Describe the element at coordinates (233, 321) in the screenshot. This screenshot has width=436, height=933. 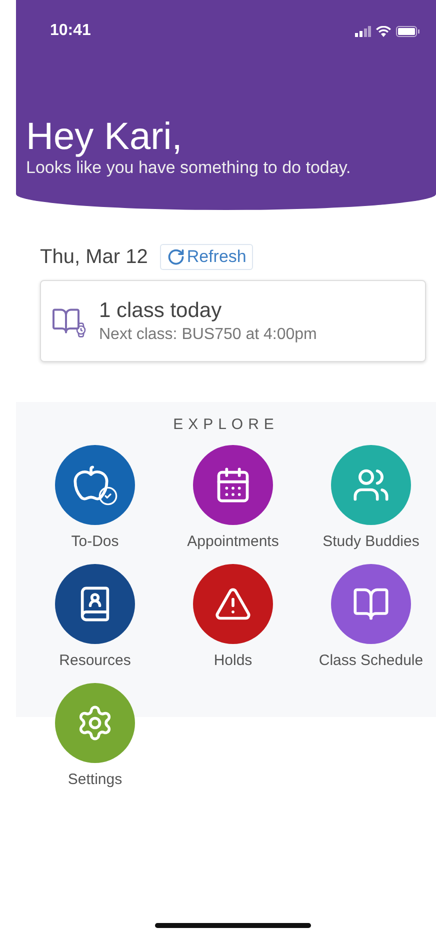
I see `class-summary-card: 1 class today Next class: BUS750 at 4:00pm` at that location.